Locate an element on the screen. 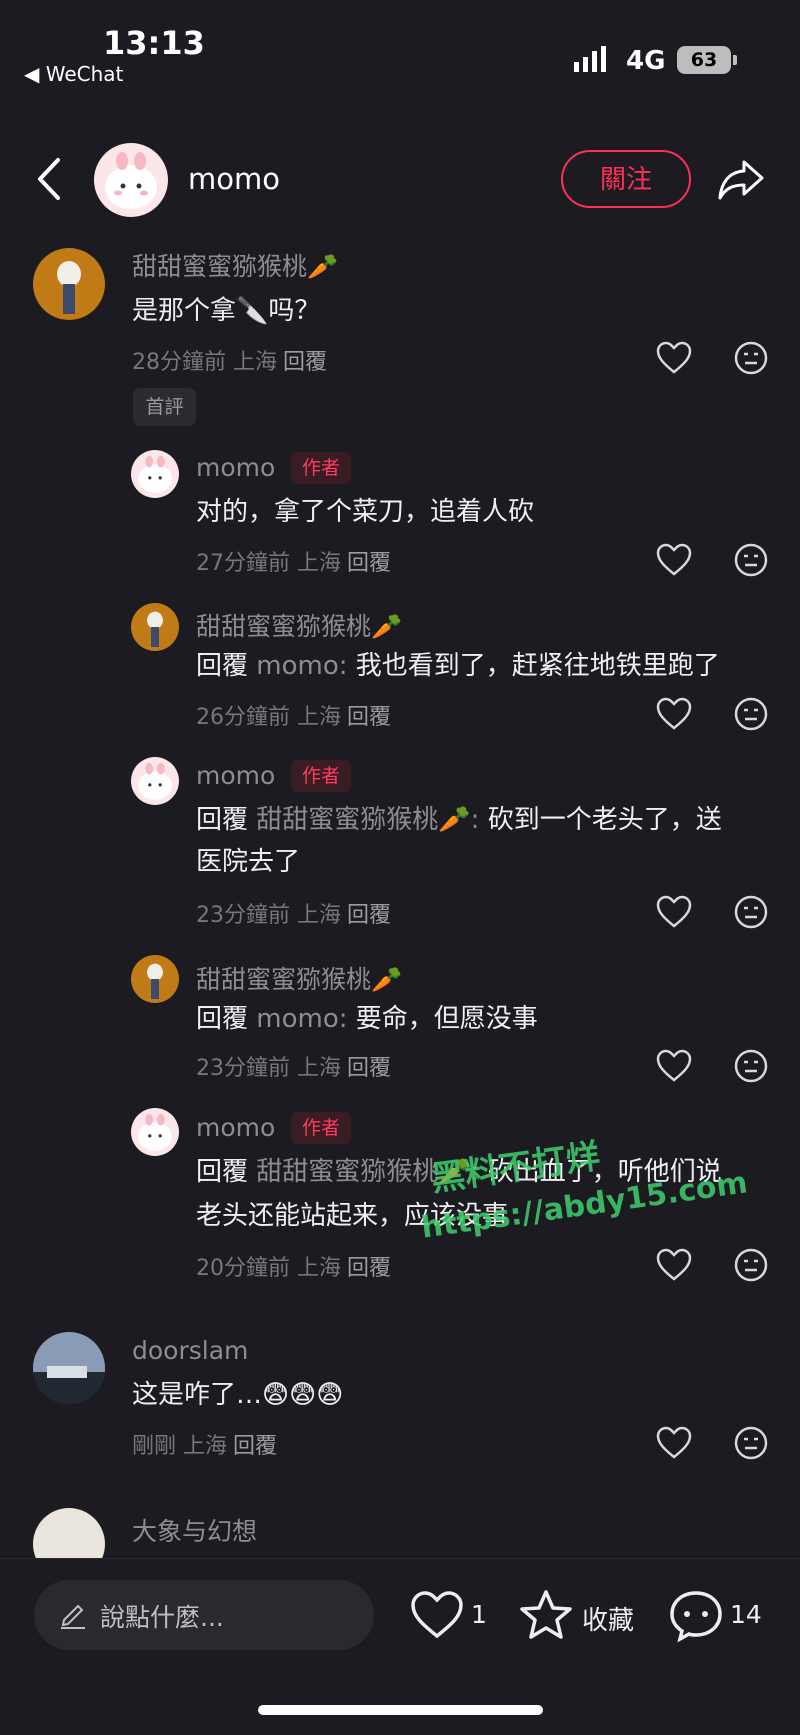  comment-meta: 20分鐘前 上海 回覆 is located at coordinates (293, 1266).